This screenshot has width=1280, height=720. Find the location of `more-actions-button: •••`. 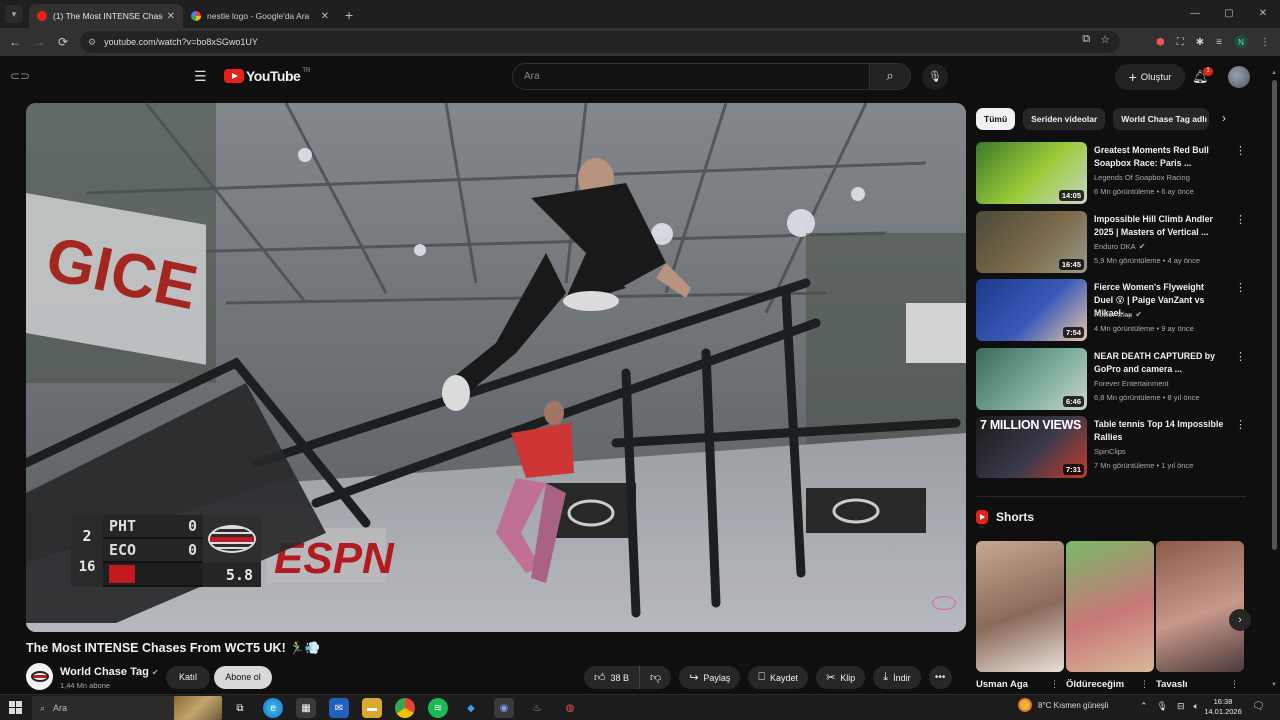

more-actions-button: ••• is located at coordinates (940, 677).